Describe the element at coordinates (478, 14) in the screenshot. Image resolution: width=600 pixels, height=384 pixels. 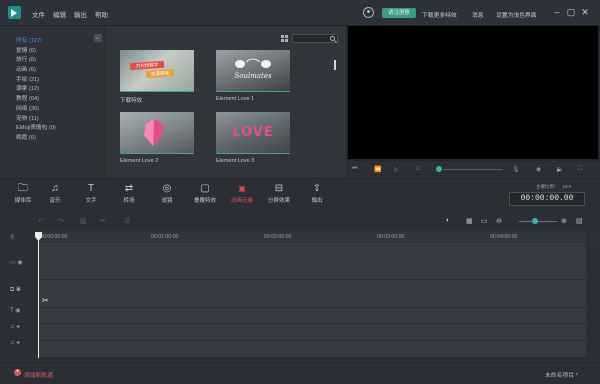
I see `messages-link: 消息` at that location.